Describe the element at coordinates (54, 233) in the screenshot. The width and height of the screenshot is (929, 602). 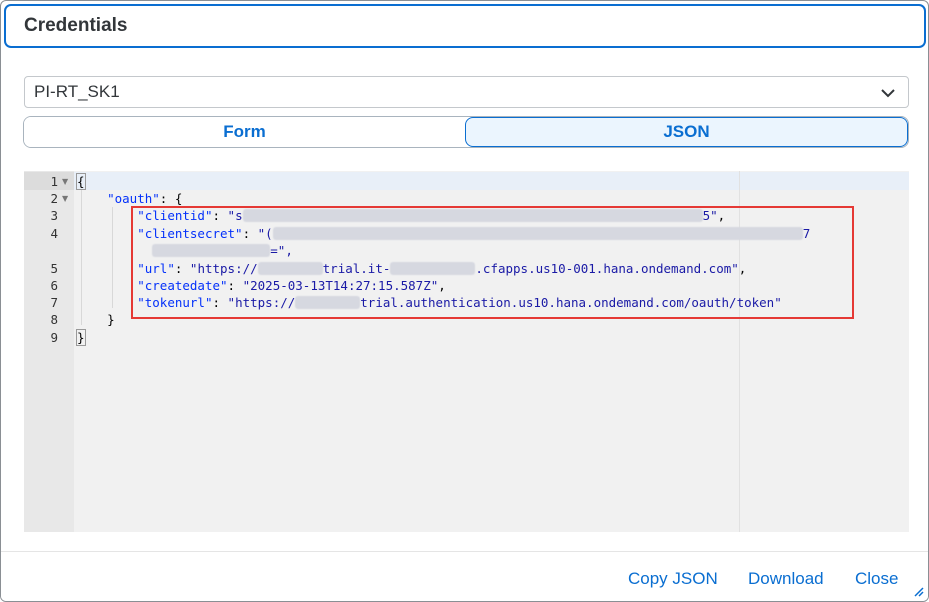
I see `line-number: 4` at that location.